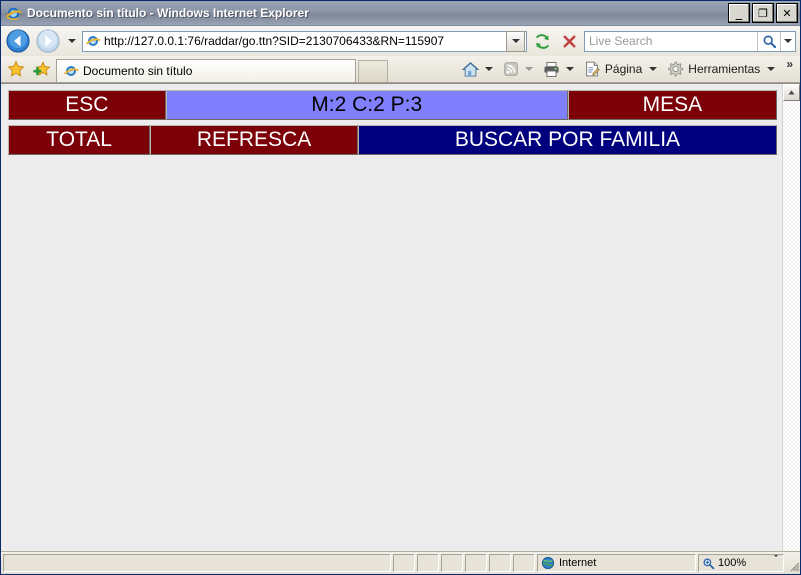 This screenshot has width=801, height=575. I want to click on buscar-por-familia-button: BUSCAR POR FAMILIA, so click(567, 140).